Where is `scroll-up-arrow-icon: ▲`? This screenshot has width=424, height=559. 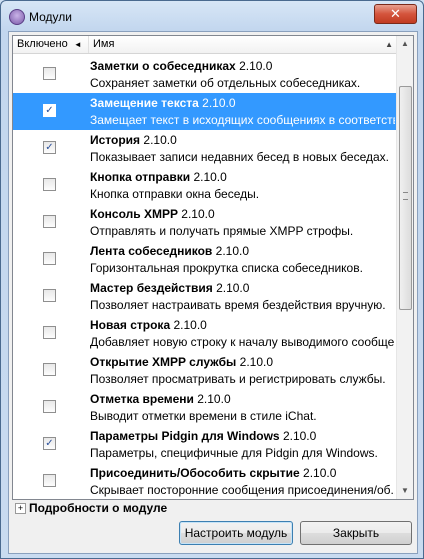
scroll-up-arrow-icon: ▲ is located at coordinates (405, 44).